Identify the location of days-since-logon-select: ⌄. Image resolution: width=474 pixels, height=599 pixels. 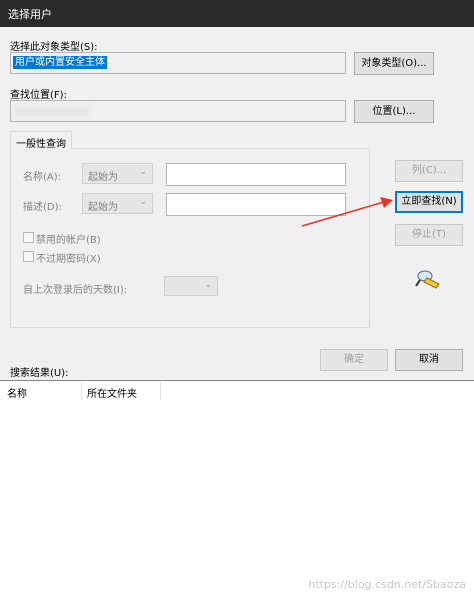
(191, 286).